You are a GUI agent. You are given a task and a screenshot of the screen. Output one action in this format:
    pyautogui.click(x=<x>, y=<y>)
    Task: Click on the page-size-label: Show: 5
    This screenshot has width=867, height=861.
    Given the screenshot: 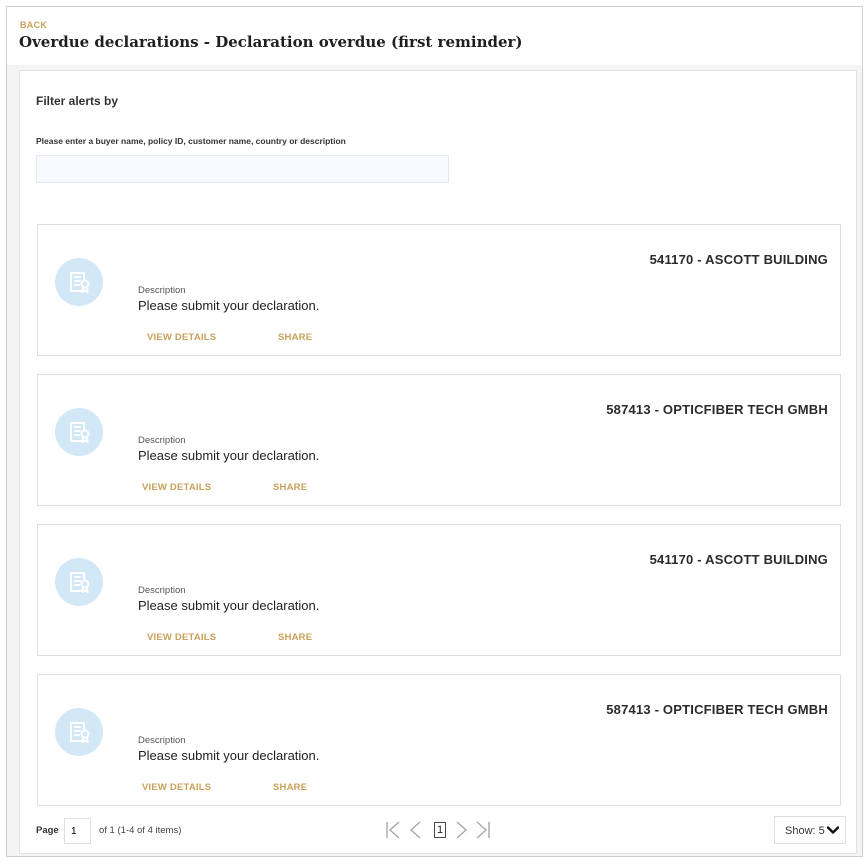 What is the action you would take?
    pyautogui.click(x=805, y=831)
    